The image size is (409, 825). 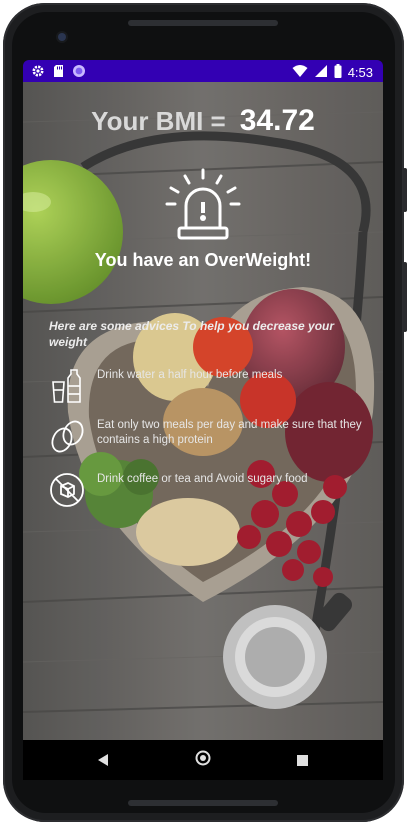 I want to click on back-icon, so click(x=103, y=760).